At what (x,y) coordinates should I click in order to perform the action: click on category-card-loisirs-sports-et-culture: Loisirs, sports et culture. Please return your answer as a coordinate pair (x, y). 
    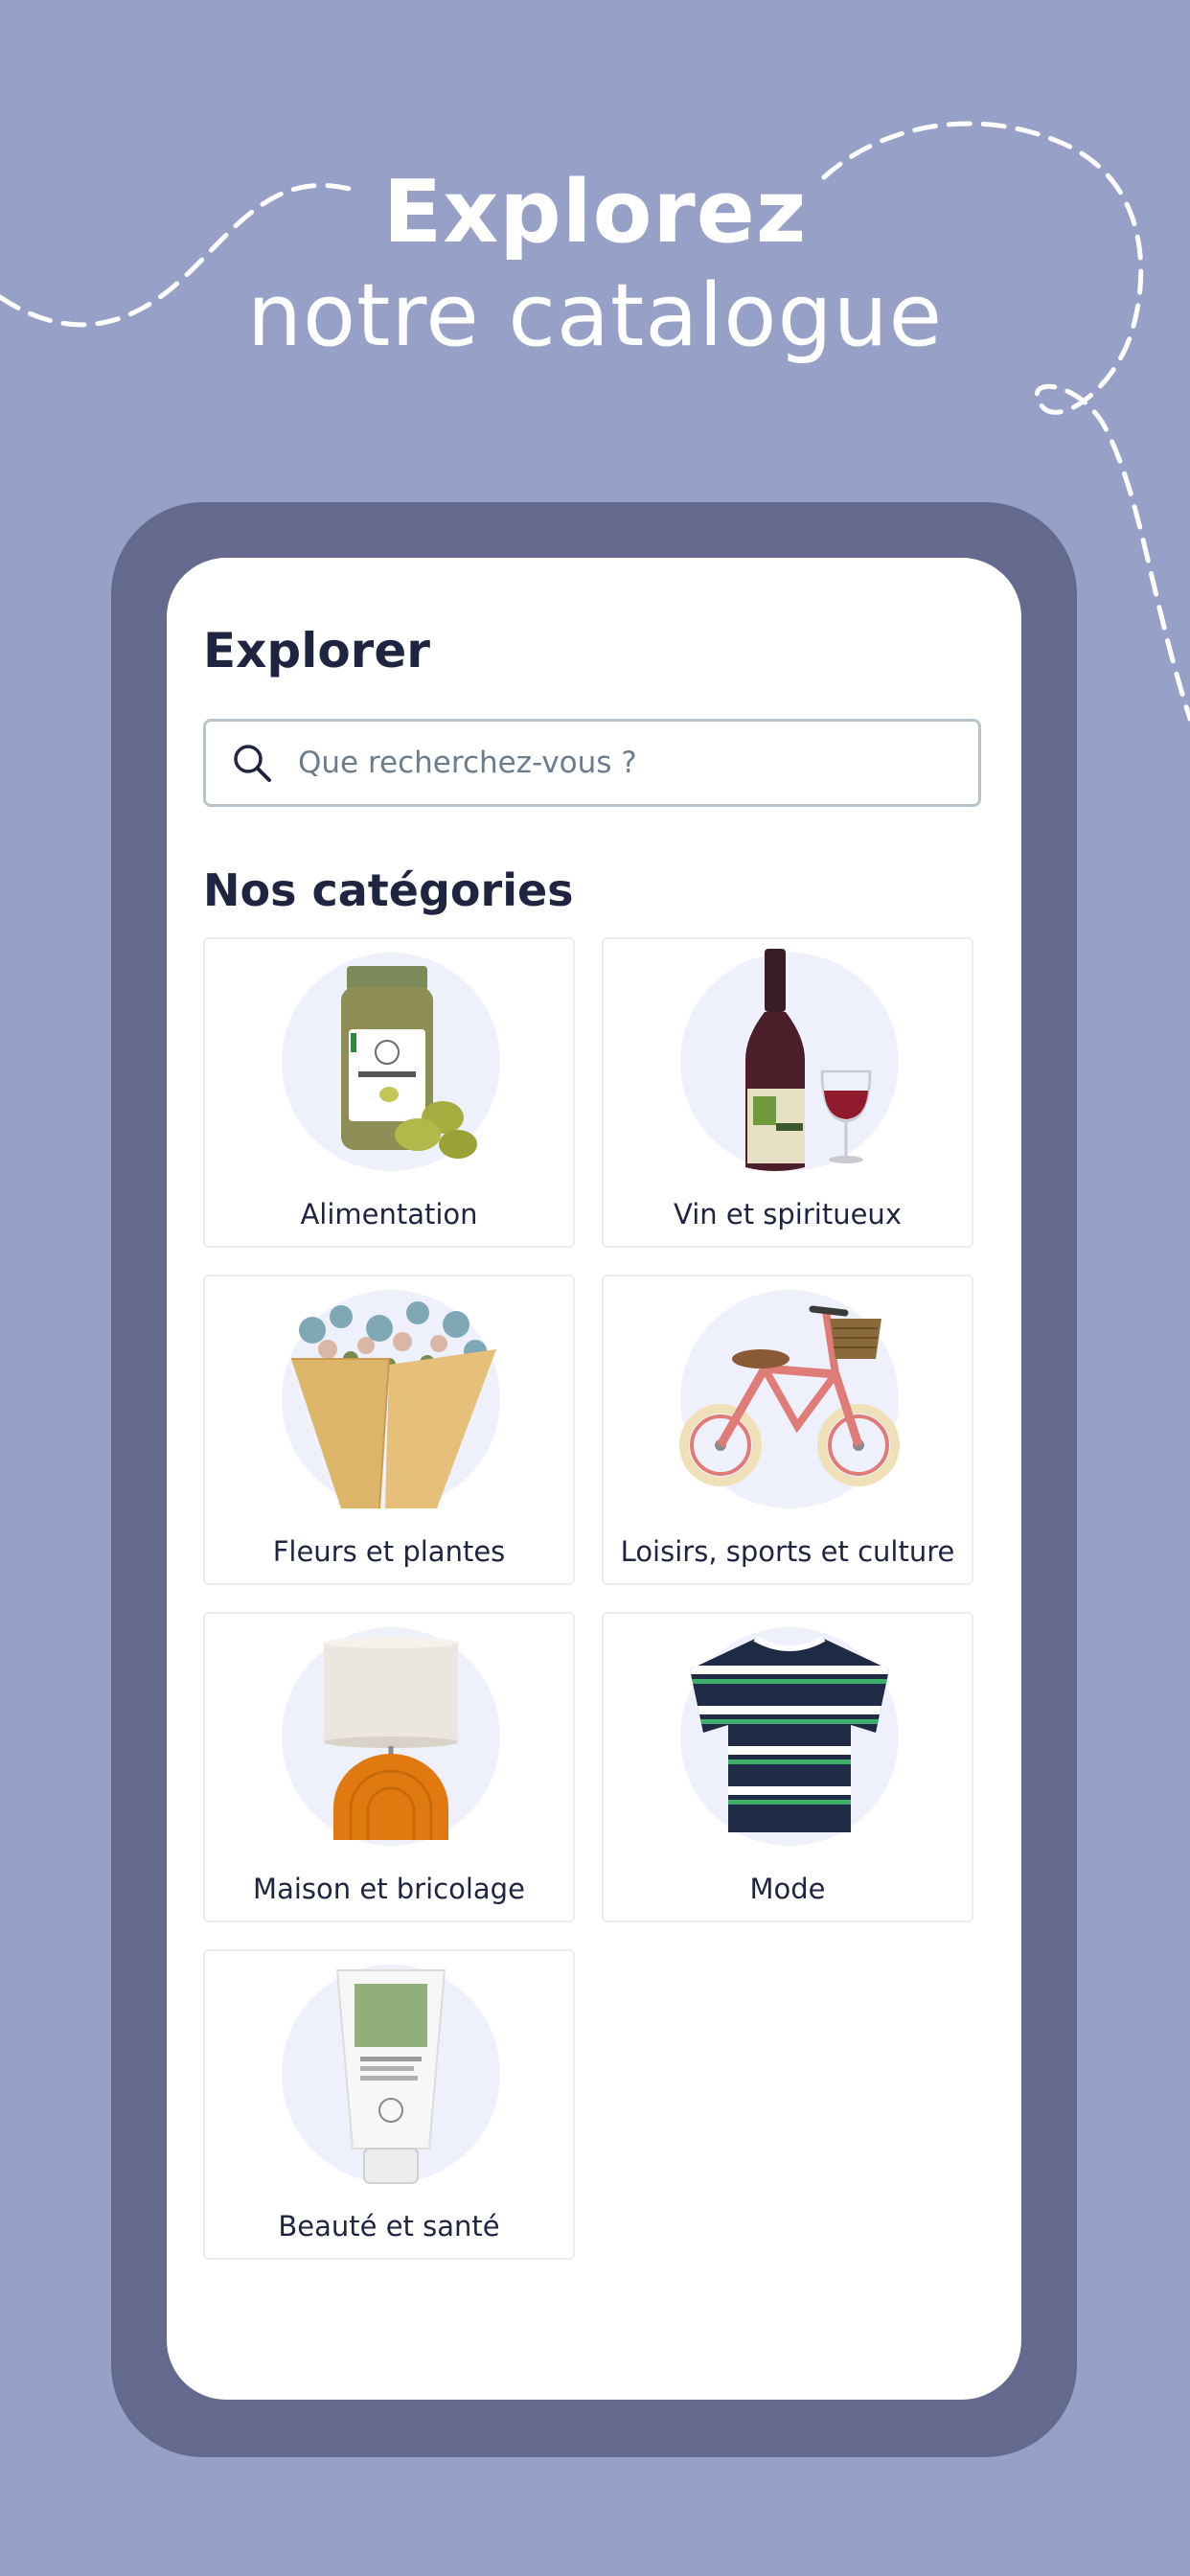
    Looking at the image, I should click on (788, 1430).